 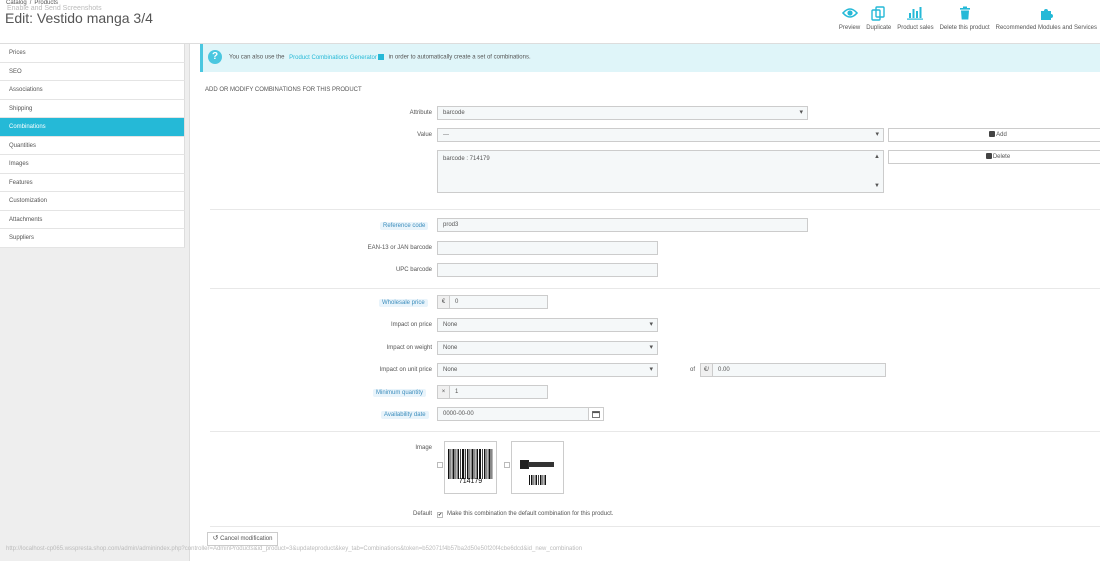 I want to click on preview-button: Preview, so click(x=849, y=17).